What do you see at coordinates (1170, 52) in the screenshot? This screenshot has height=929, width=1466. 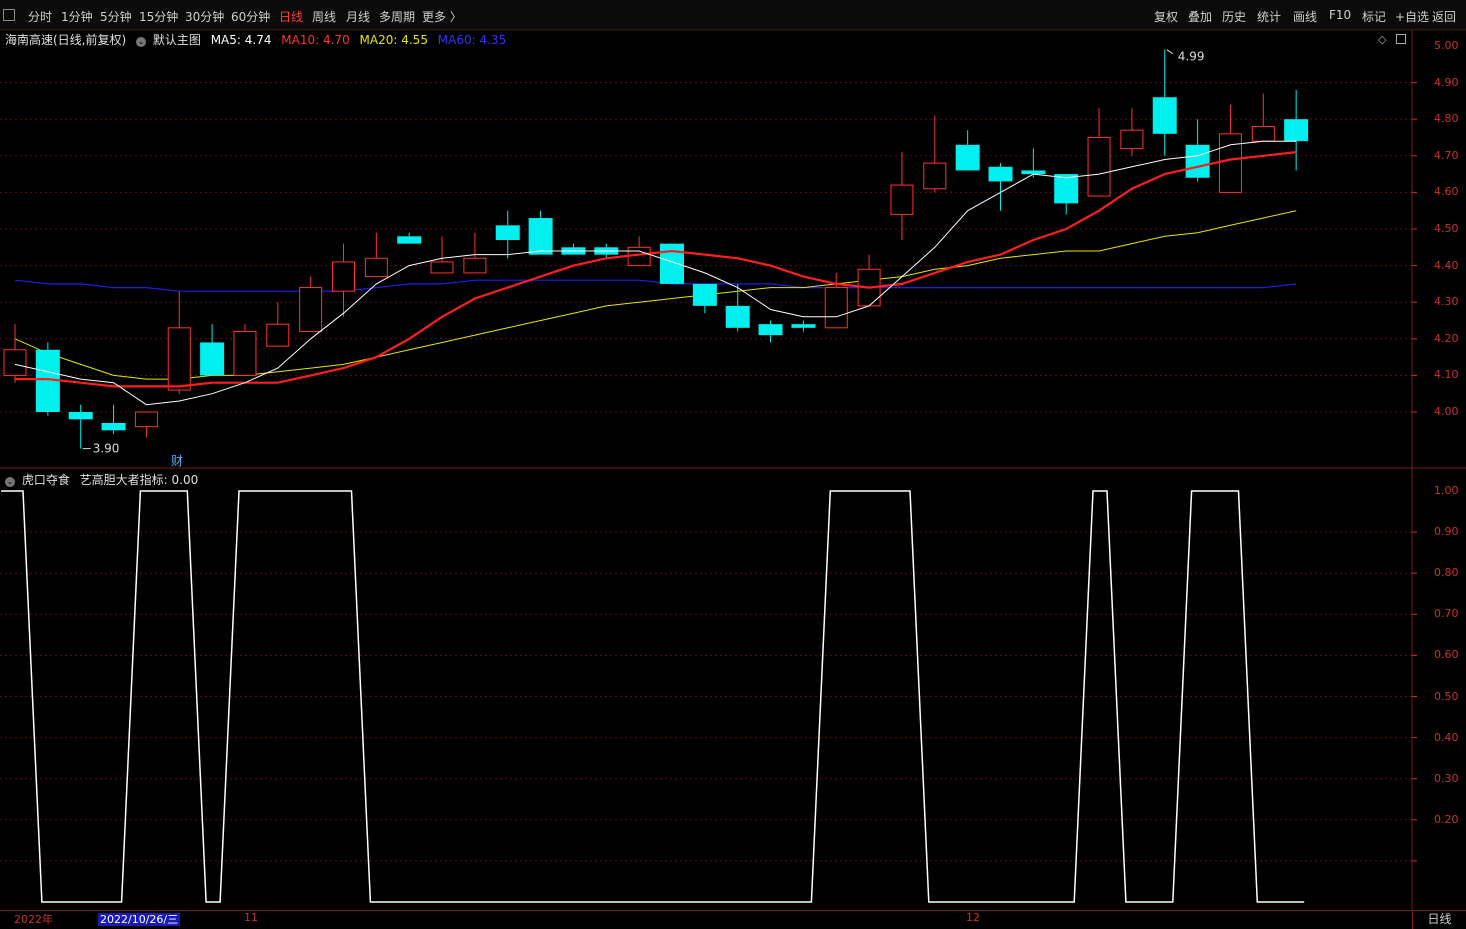 I see `high-arrow` at bounding box center [1170, 52].